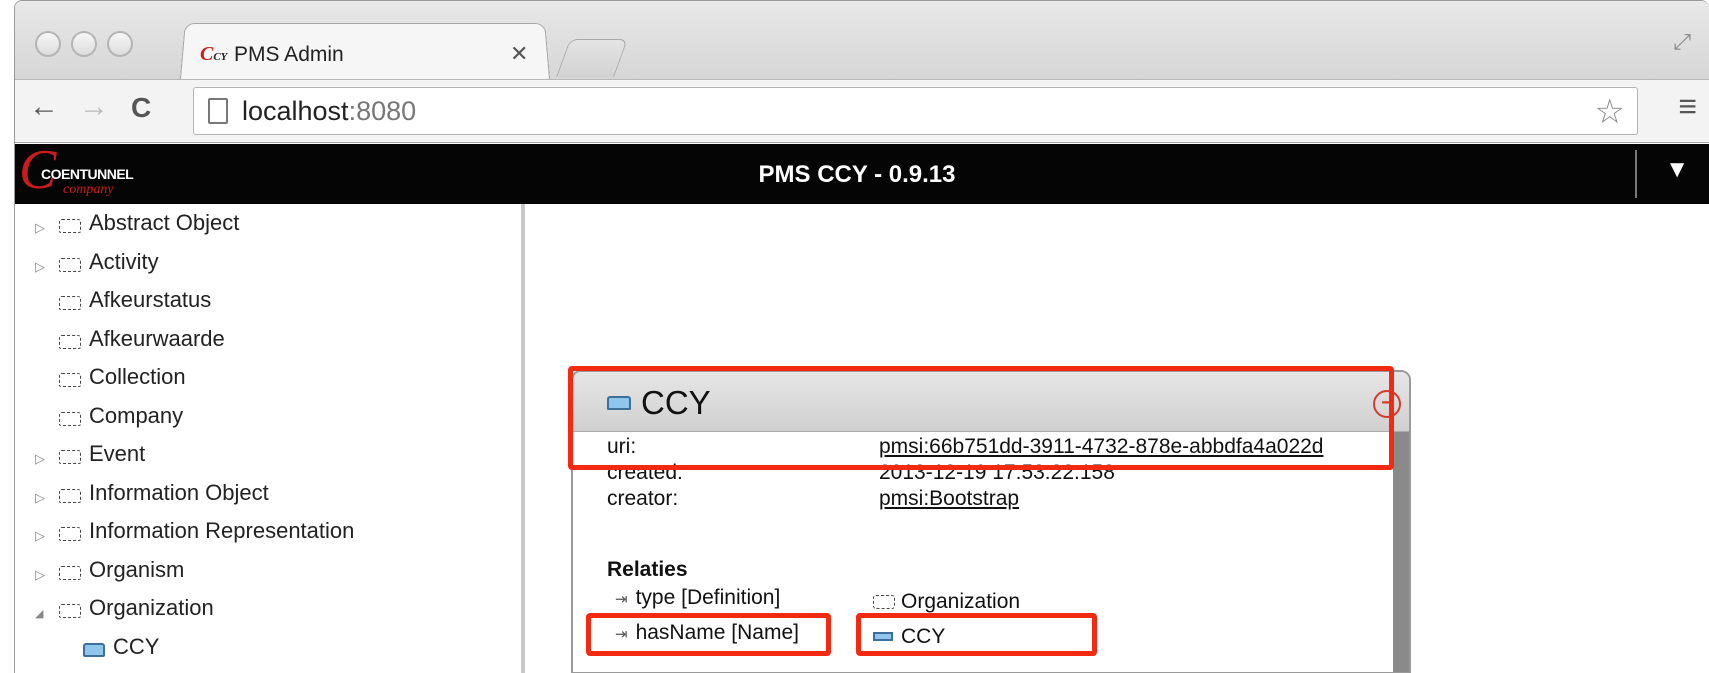 This screenshot has width=1709, height=673. What do you see at coordinates (1677, 170) in the screenshot?
I see `header-dropdown-icon: ▼` at bounding box center [1677, 170].